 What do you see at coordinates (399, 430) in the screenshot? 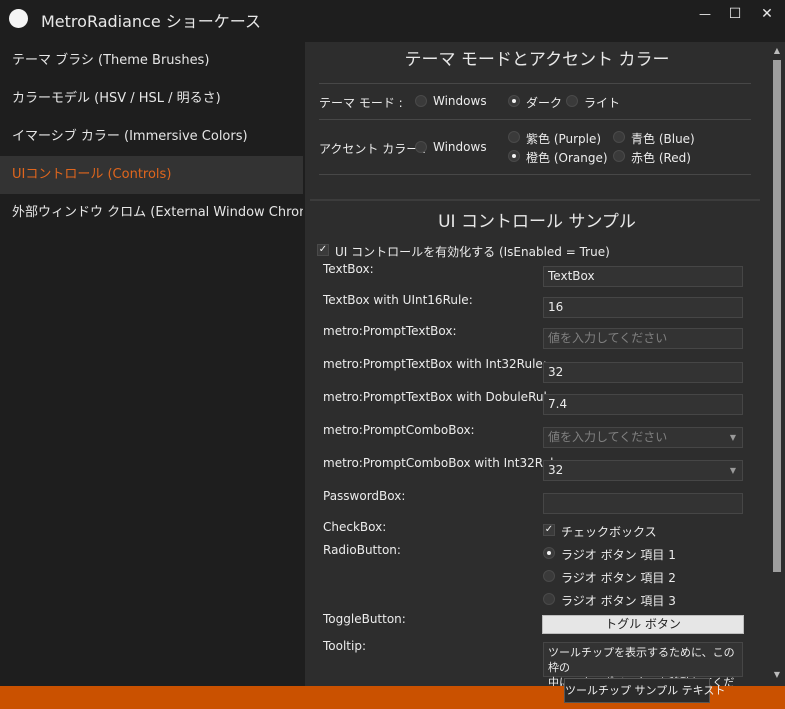
I see `prompt-combobox-label: metro:PromptComboBox:` at bounding box center [399, 430].